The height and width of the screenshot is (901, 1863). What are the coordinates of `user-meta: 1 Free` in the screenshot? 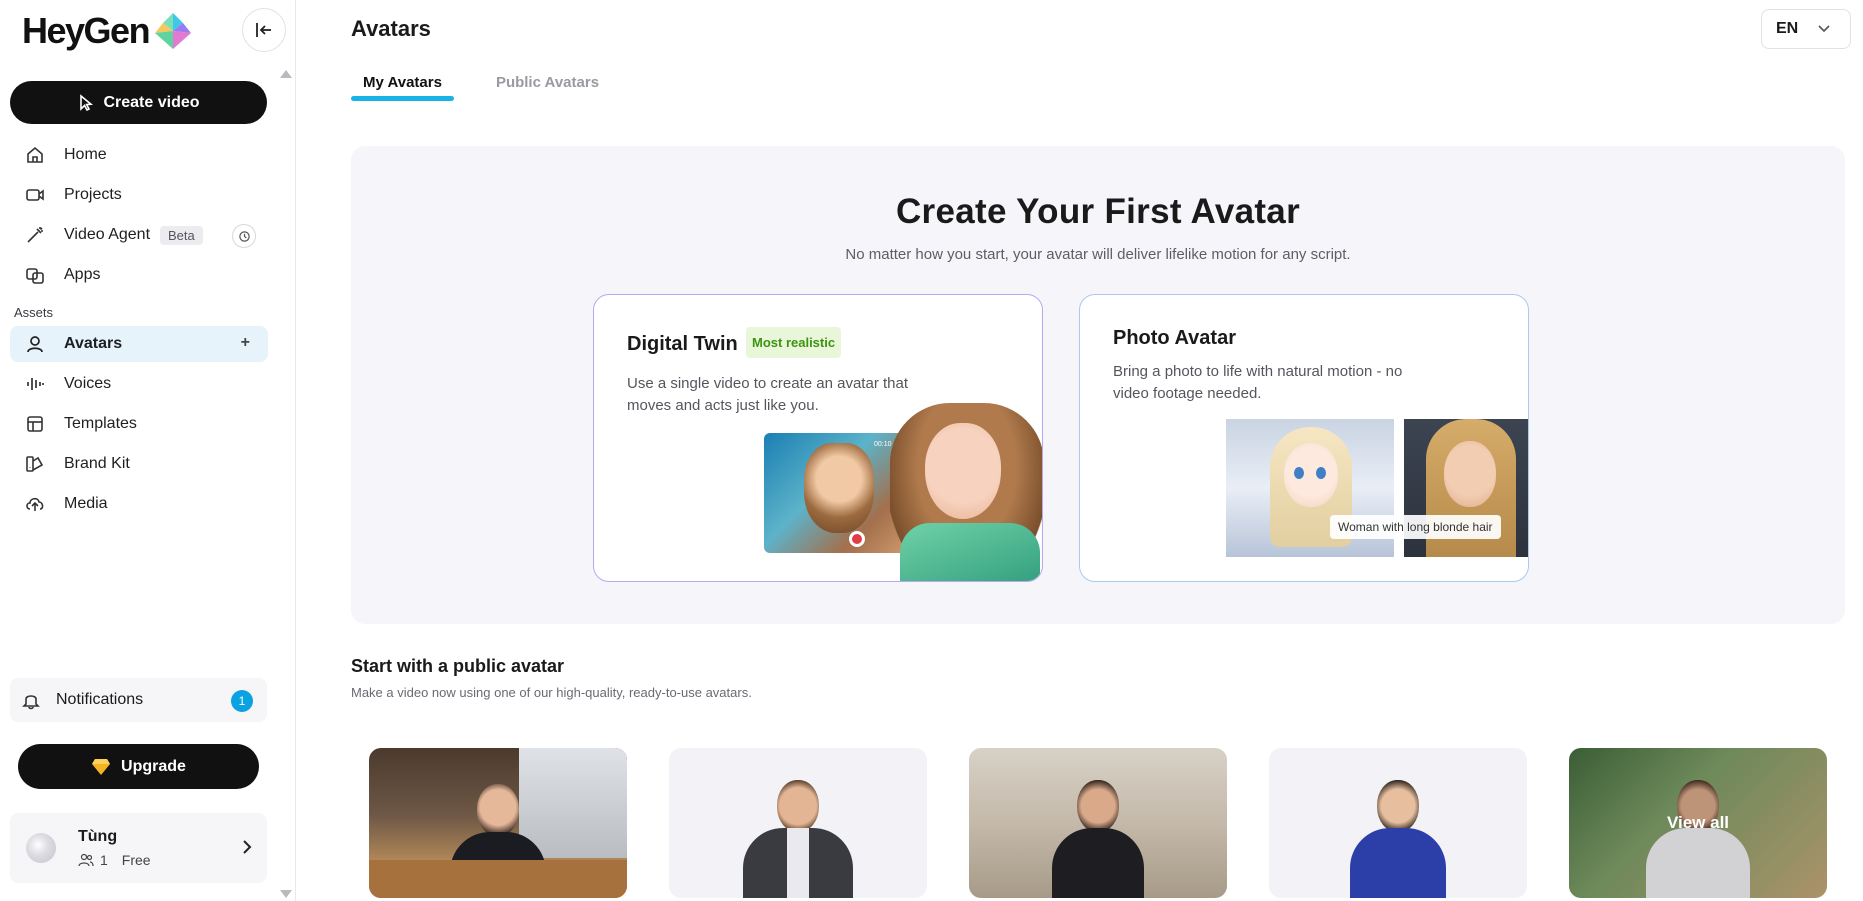 It's located at (114, 860).